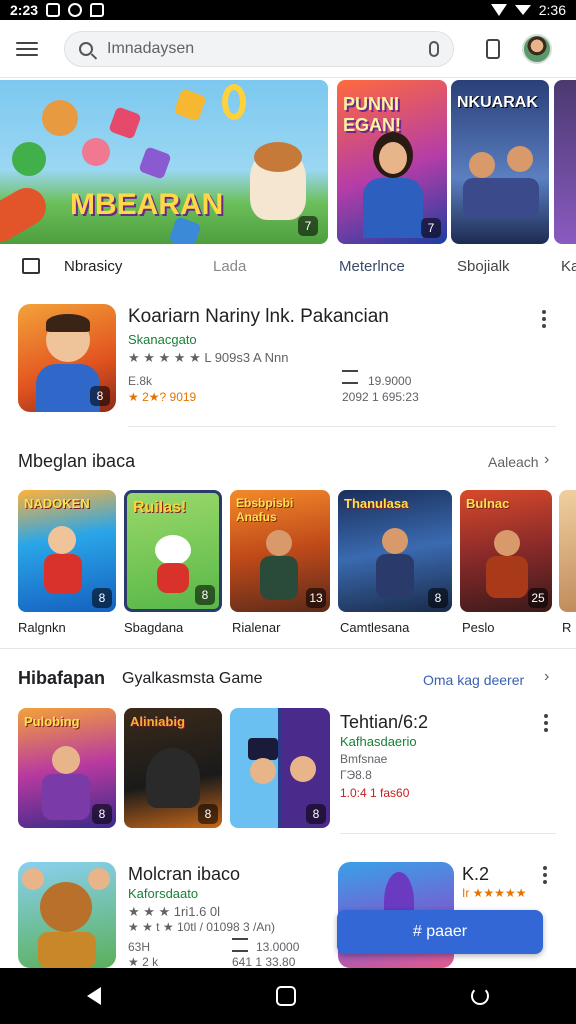 Image resolution: width=576 pixels, height=1024 pixels. What do you see at coordinates (240, 945) in the screenshot?
I see `stat-icon` at bounding box center [240, 945].